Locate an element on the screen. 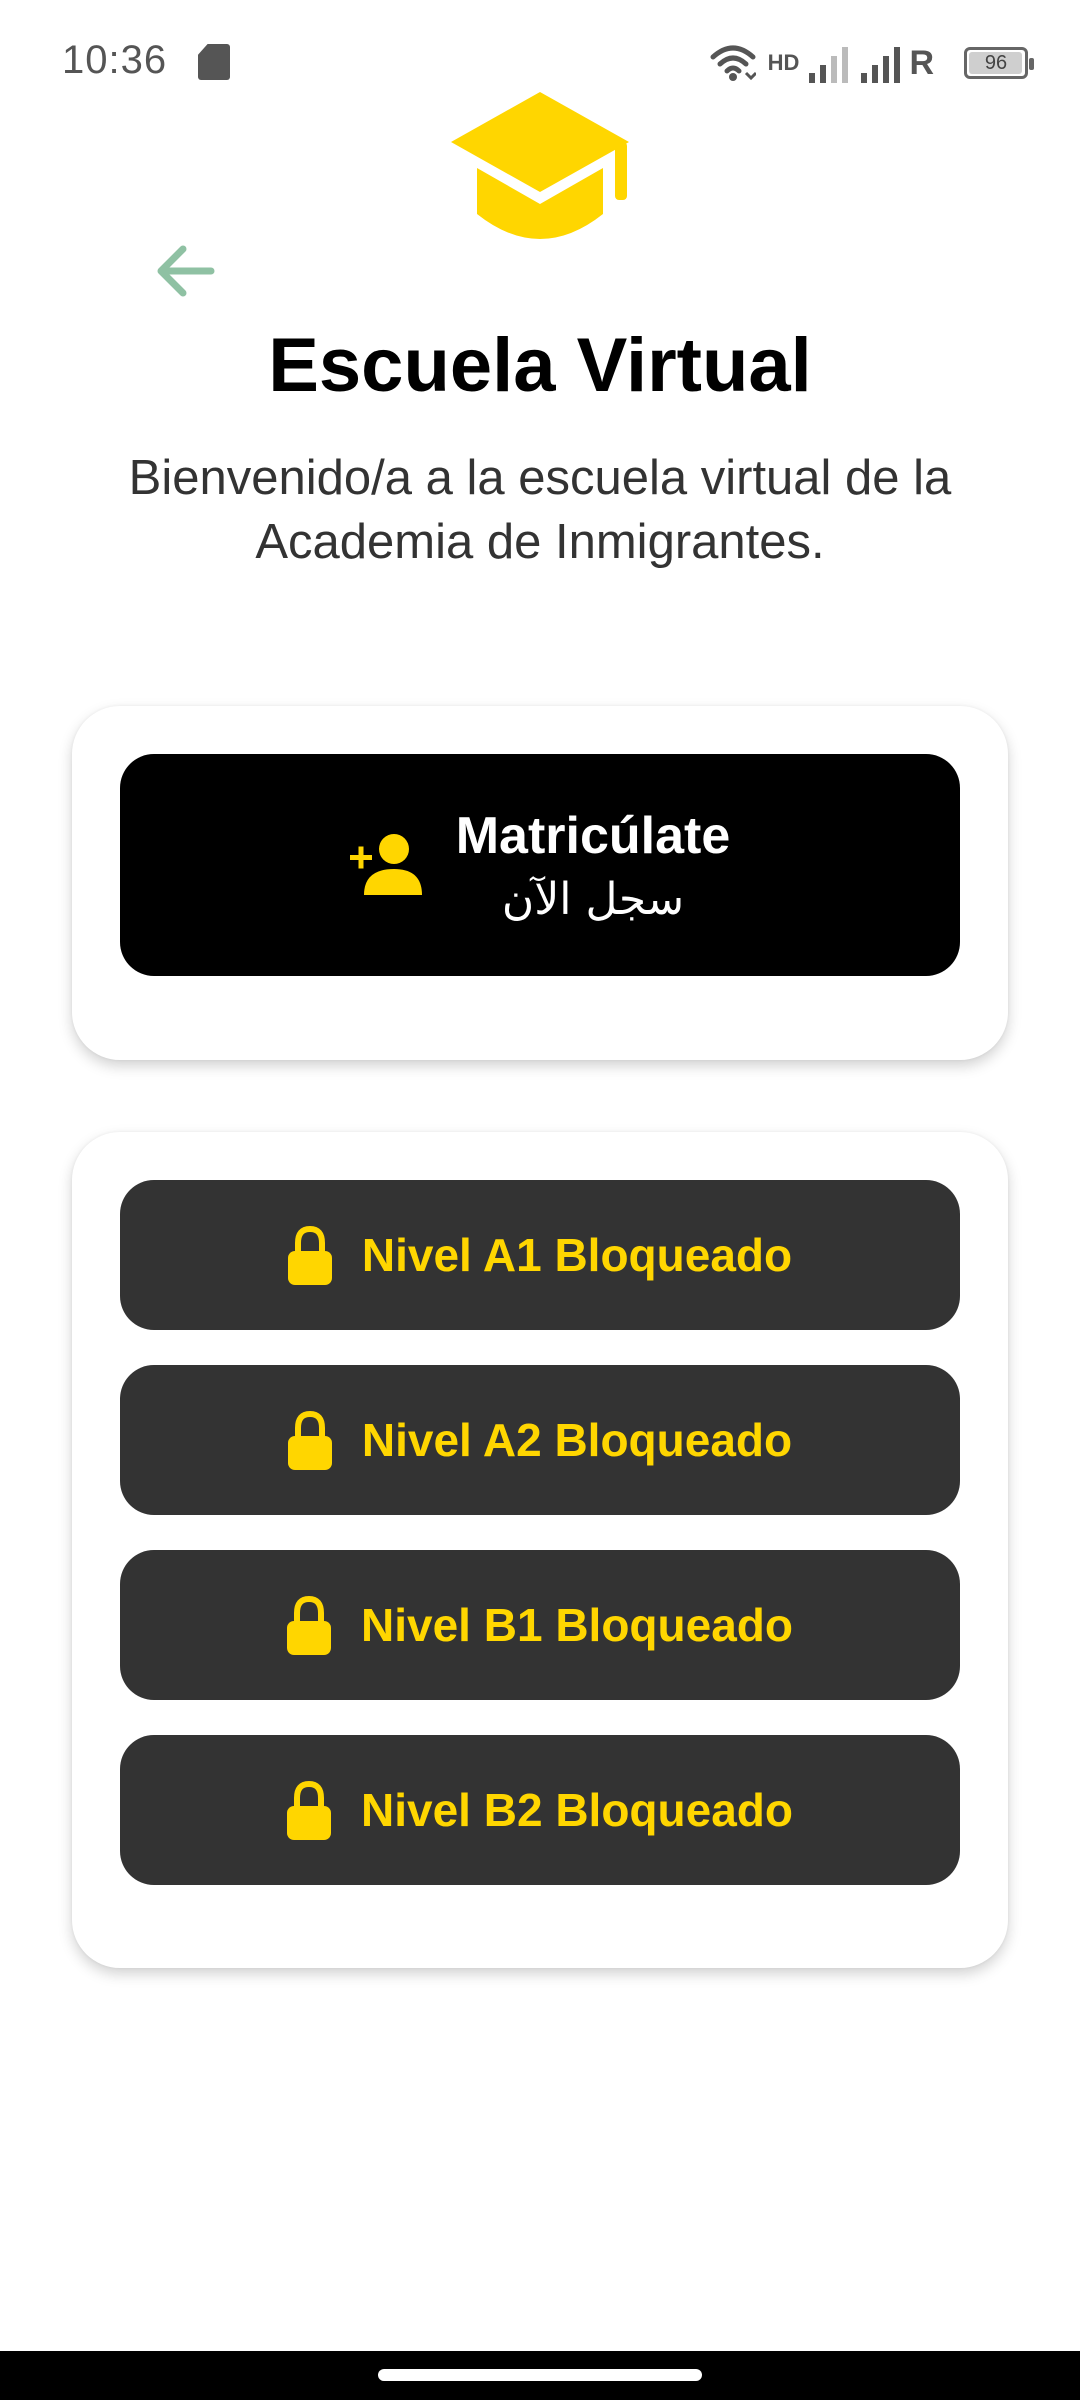 This screenshot has height=2400, width=1080. signal-icon is located at coordinates (829, 65).